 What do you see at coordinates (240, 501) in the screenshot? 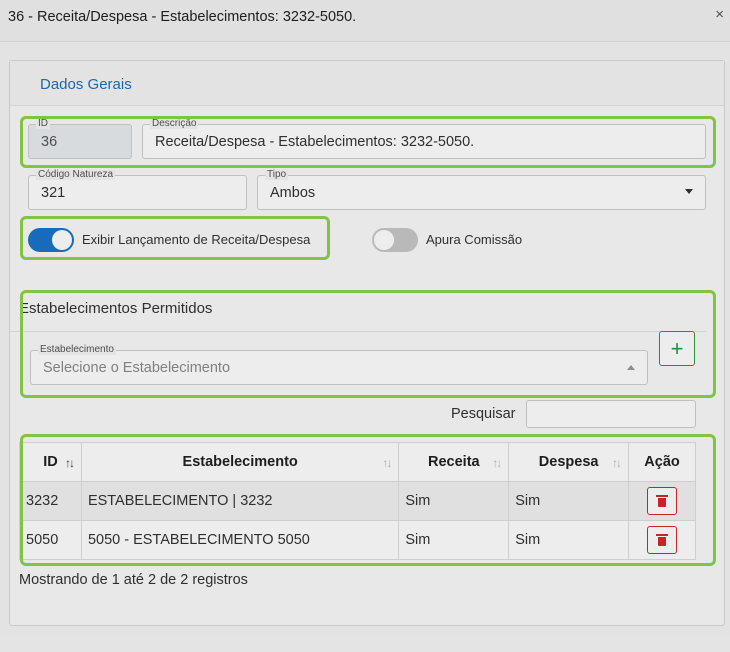
I see `cell-estabelecimento: ESTABELECIMENTO | 3232` at bounding box center [240, 501].